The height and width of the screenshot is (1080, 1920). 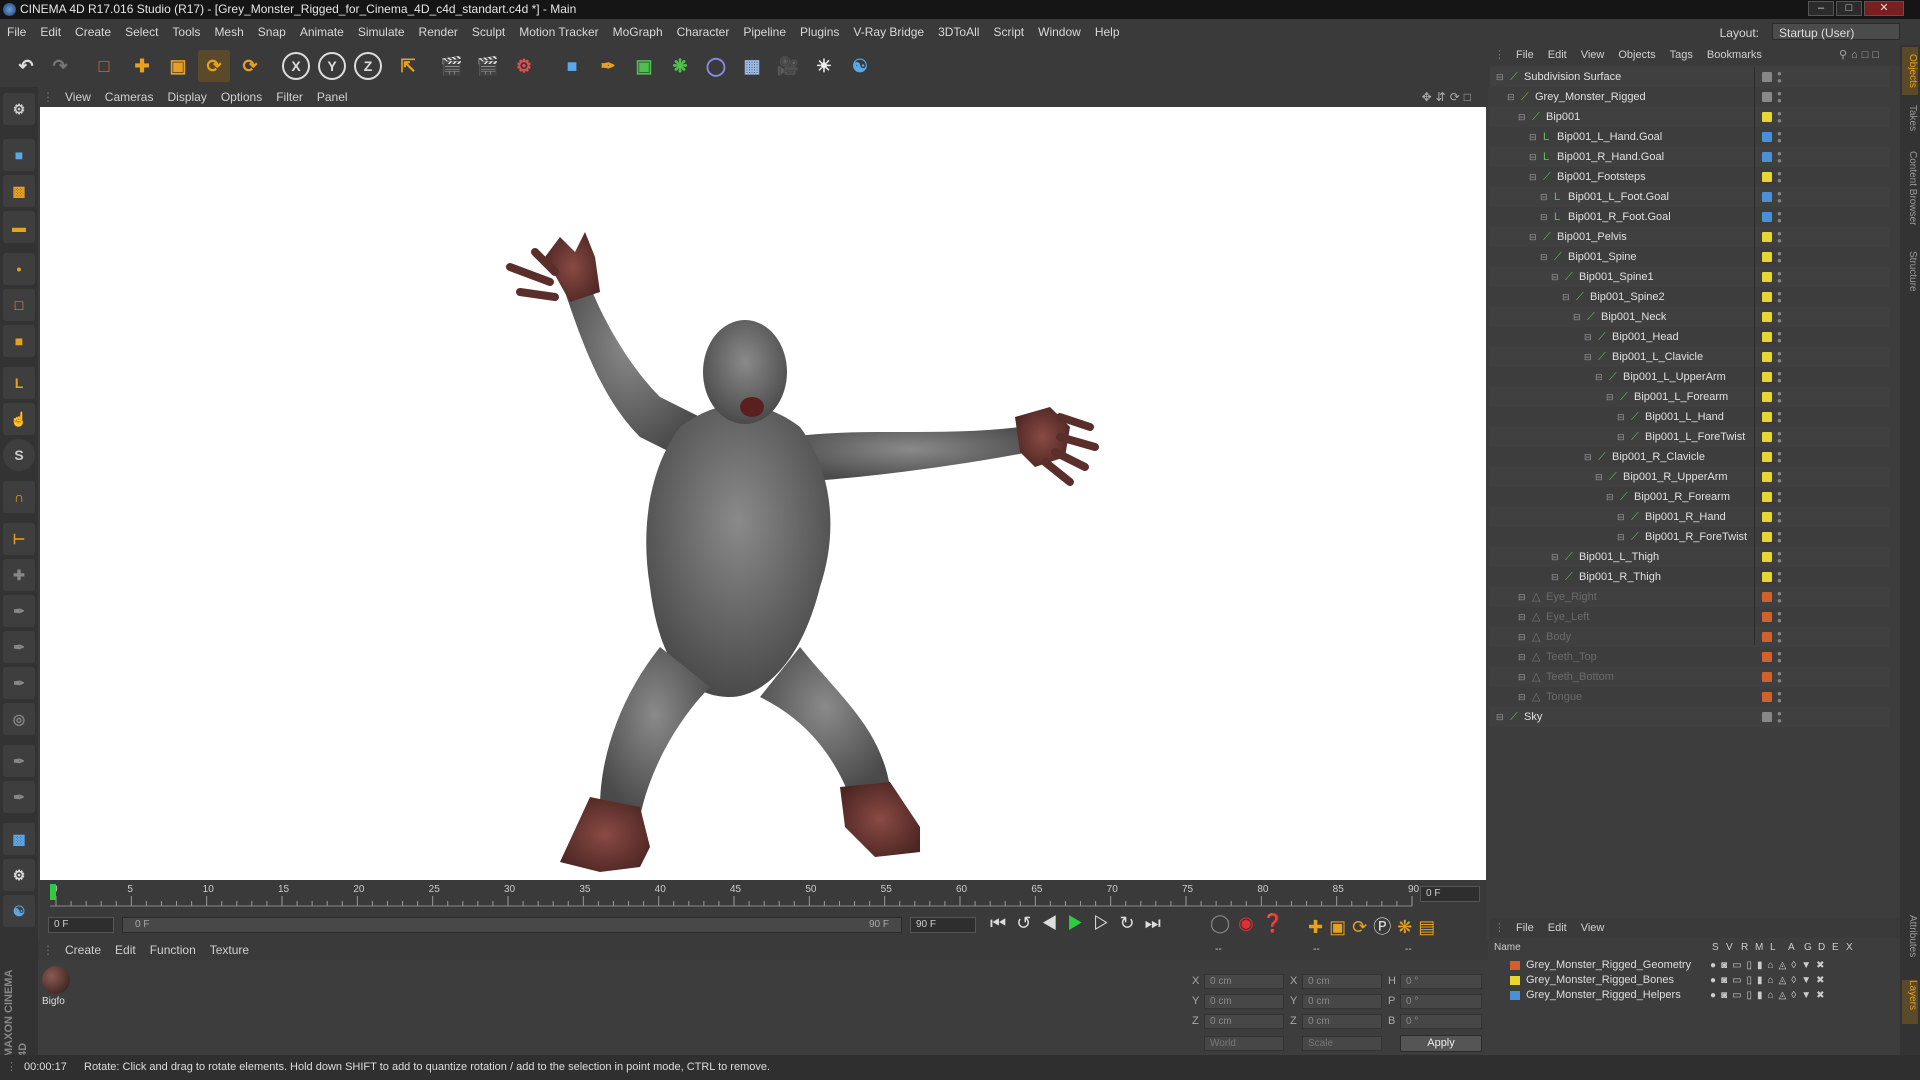 What do you see at coordinates (860, 66) in the screenshot?
I see `python-icon: ☯` at bounding box center [860, 66].